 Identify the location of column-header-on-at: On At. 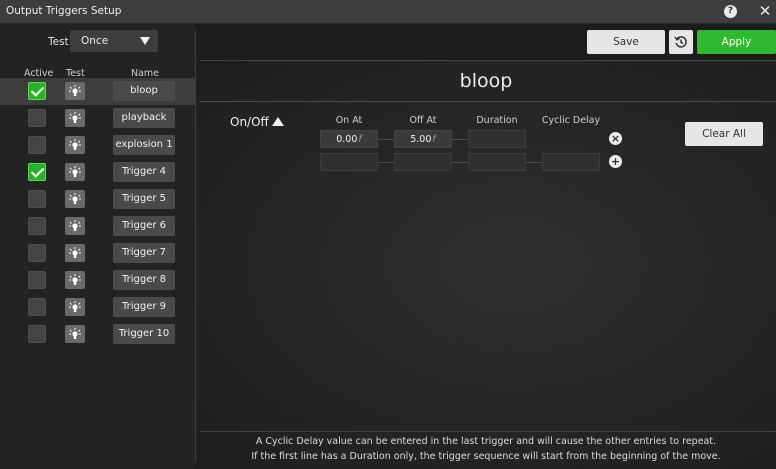
(349, 120).